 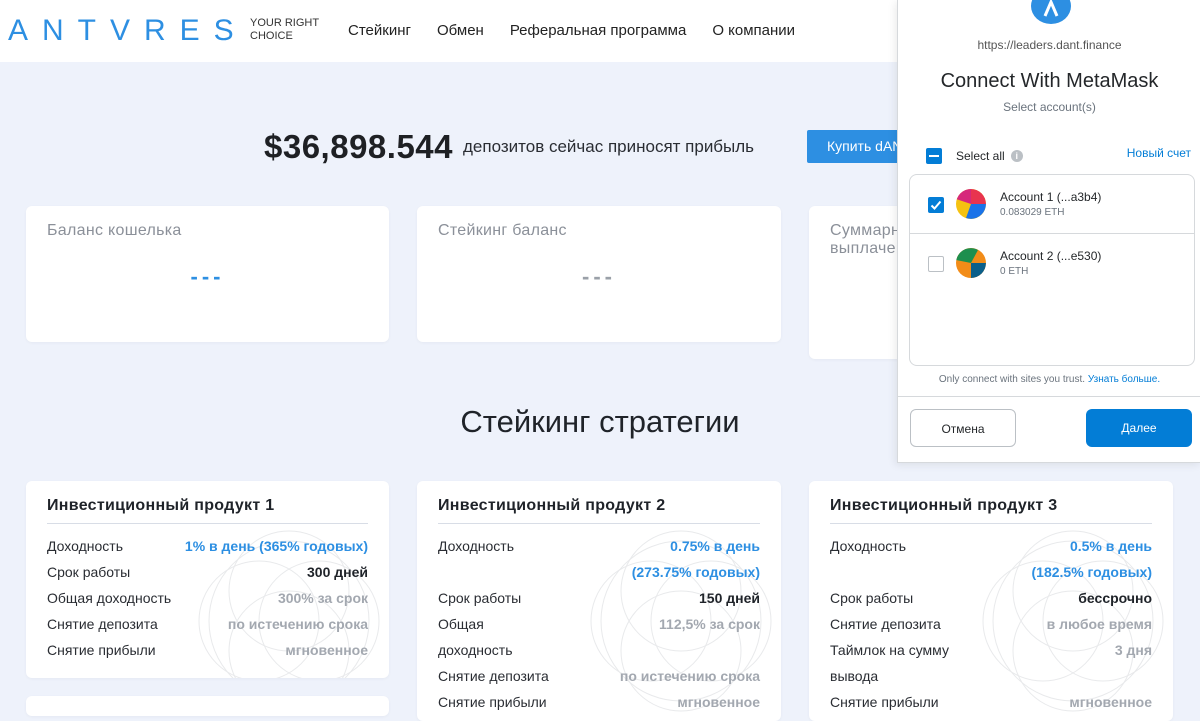 What do you see at coordinates (1139, 428) in the screenshot?
I see `next-button: Далее` at bounding box center [1139, 428].